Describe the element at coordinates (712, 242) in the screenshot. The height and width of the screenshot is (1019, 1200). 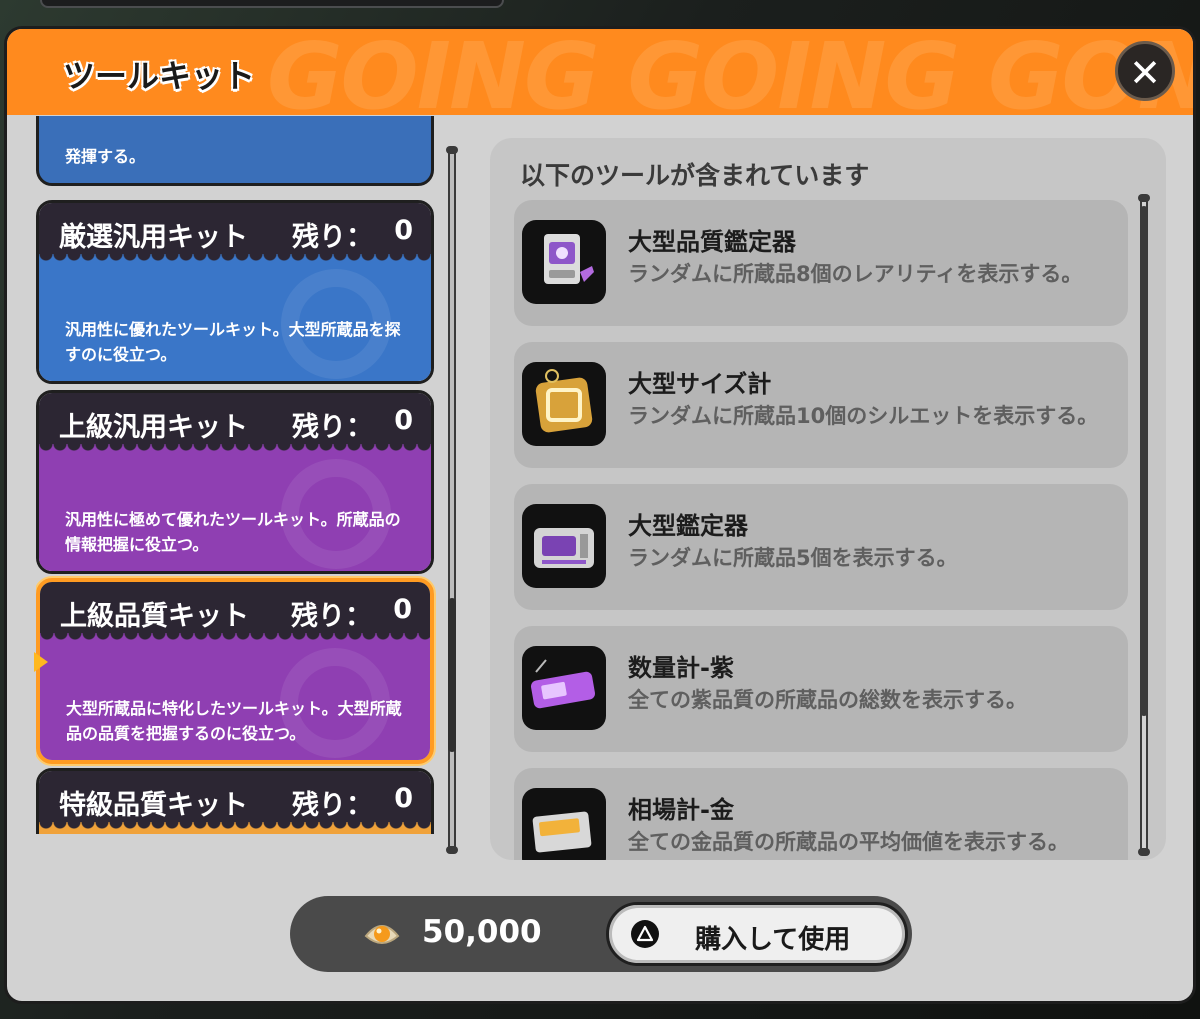
I see `tool-name: 大型品質鑑定器` at that location.